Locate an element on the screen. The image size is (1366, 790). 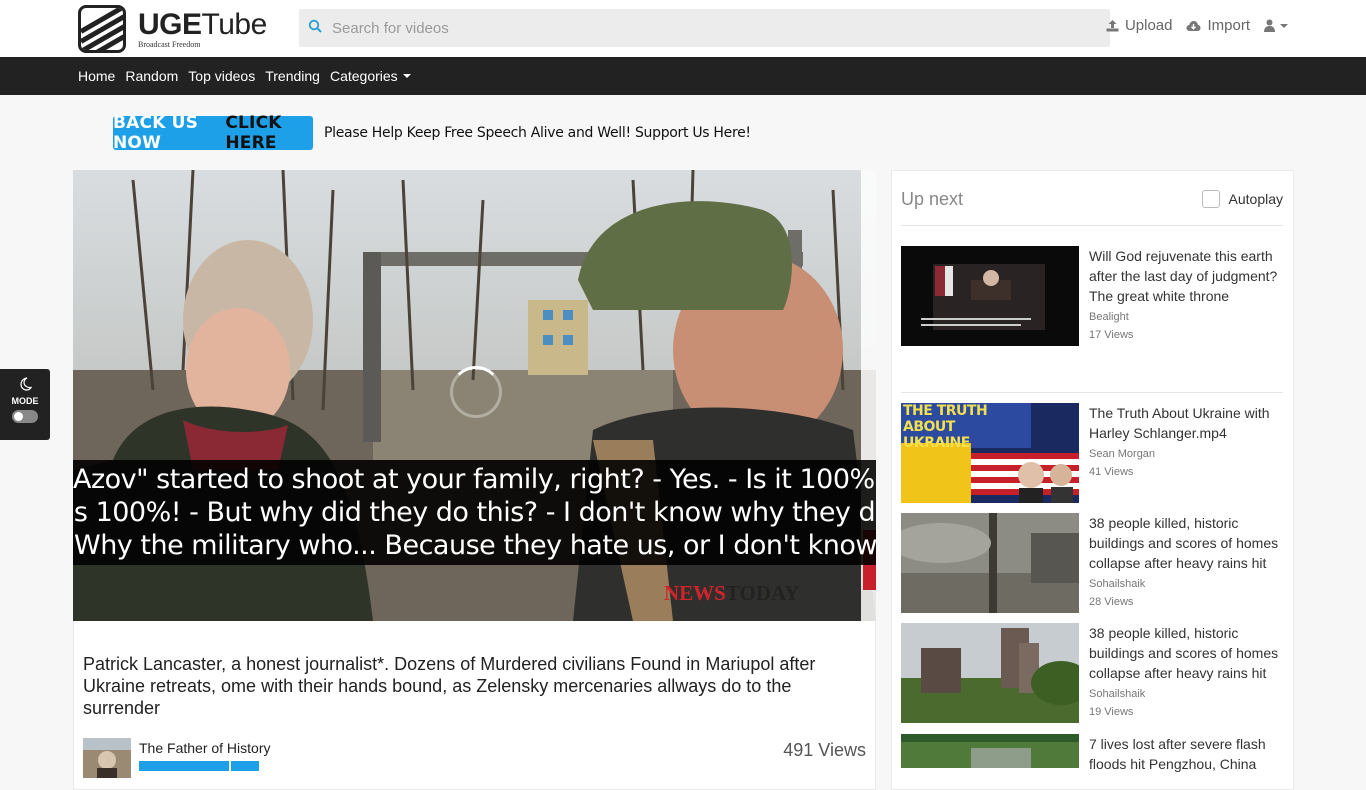
loading-spinner-icon is located at coordinates (476, 392).